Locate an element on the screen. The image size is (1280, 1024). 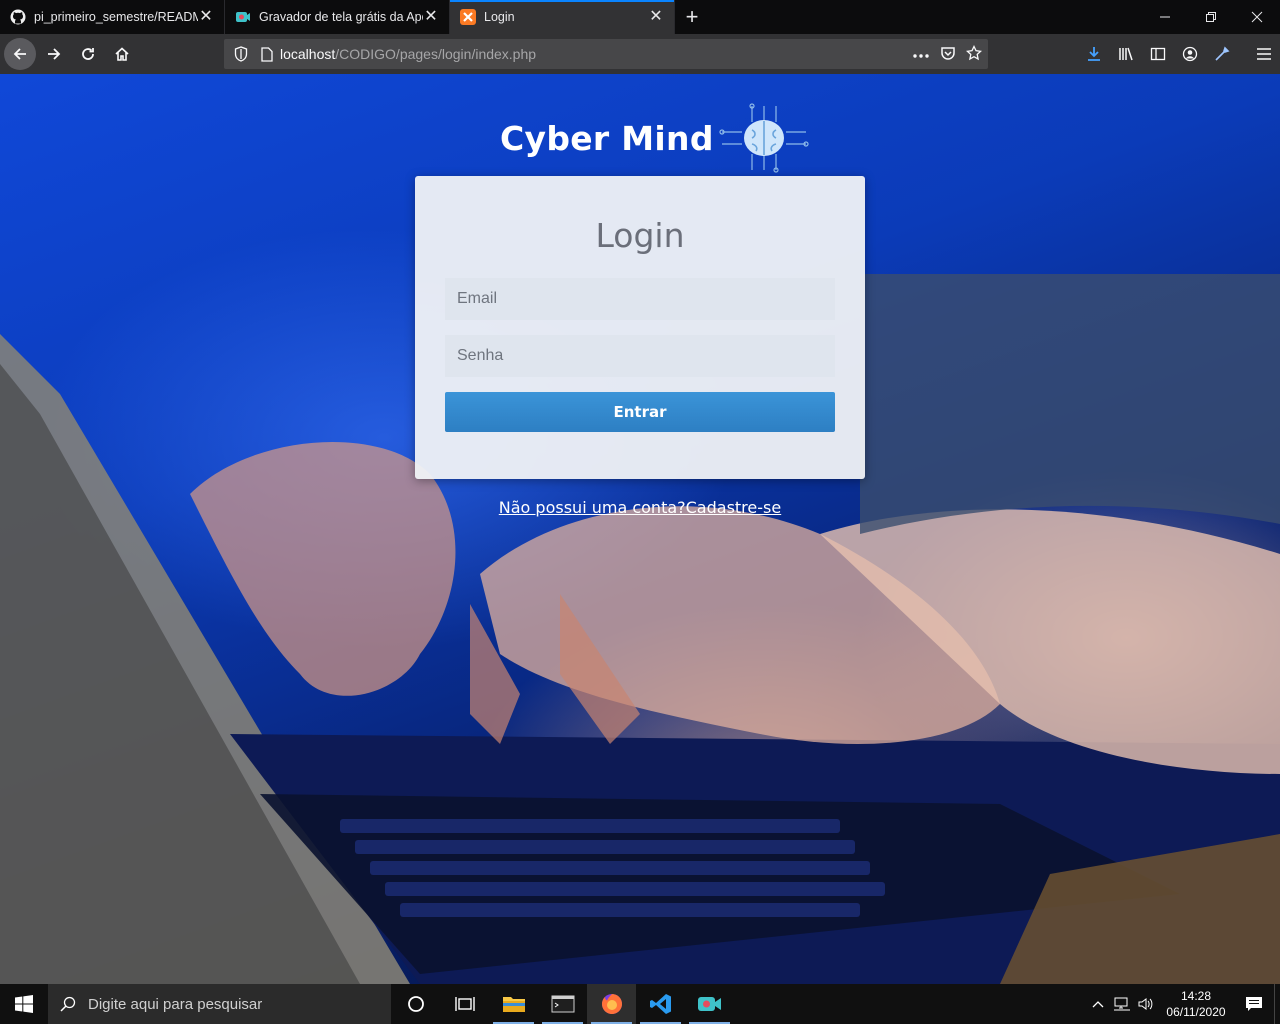
sidebar-icon is located at coordinates (1158, 54).